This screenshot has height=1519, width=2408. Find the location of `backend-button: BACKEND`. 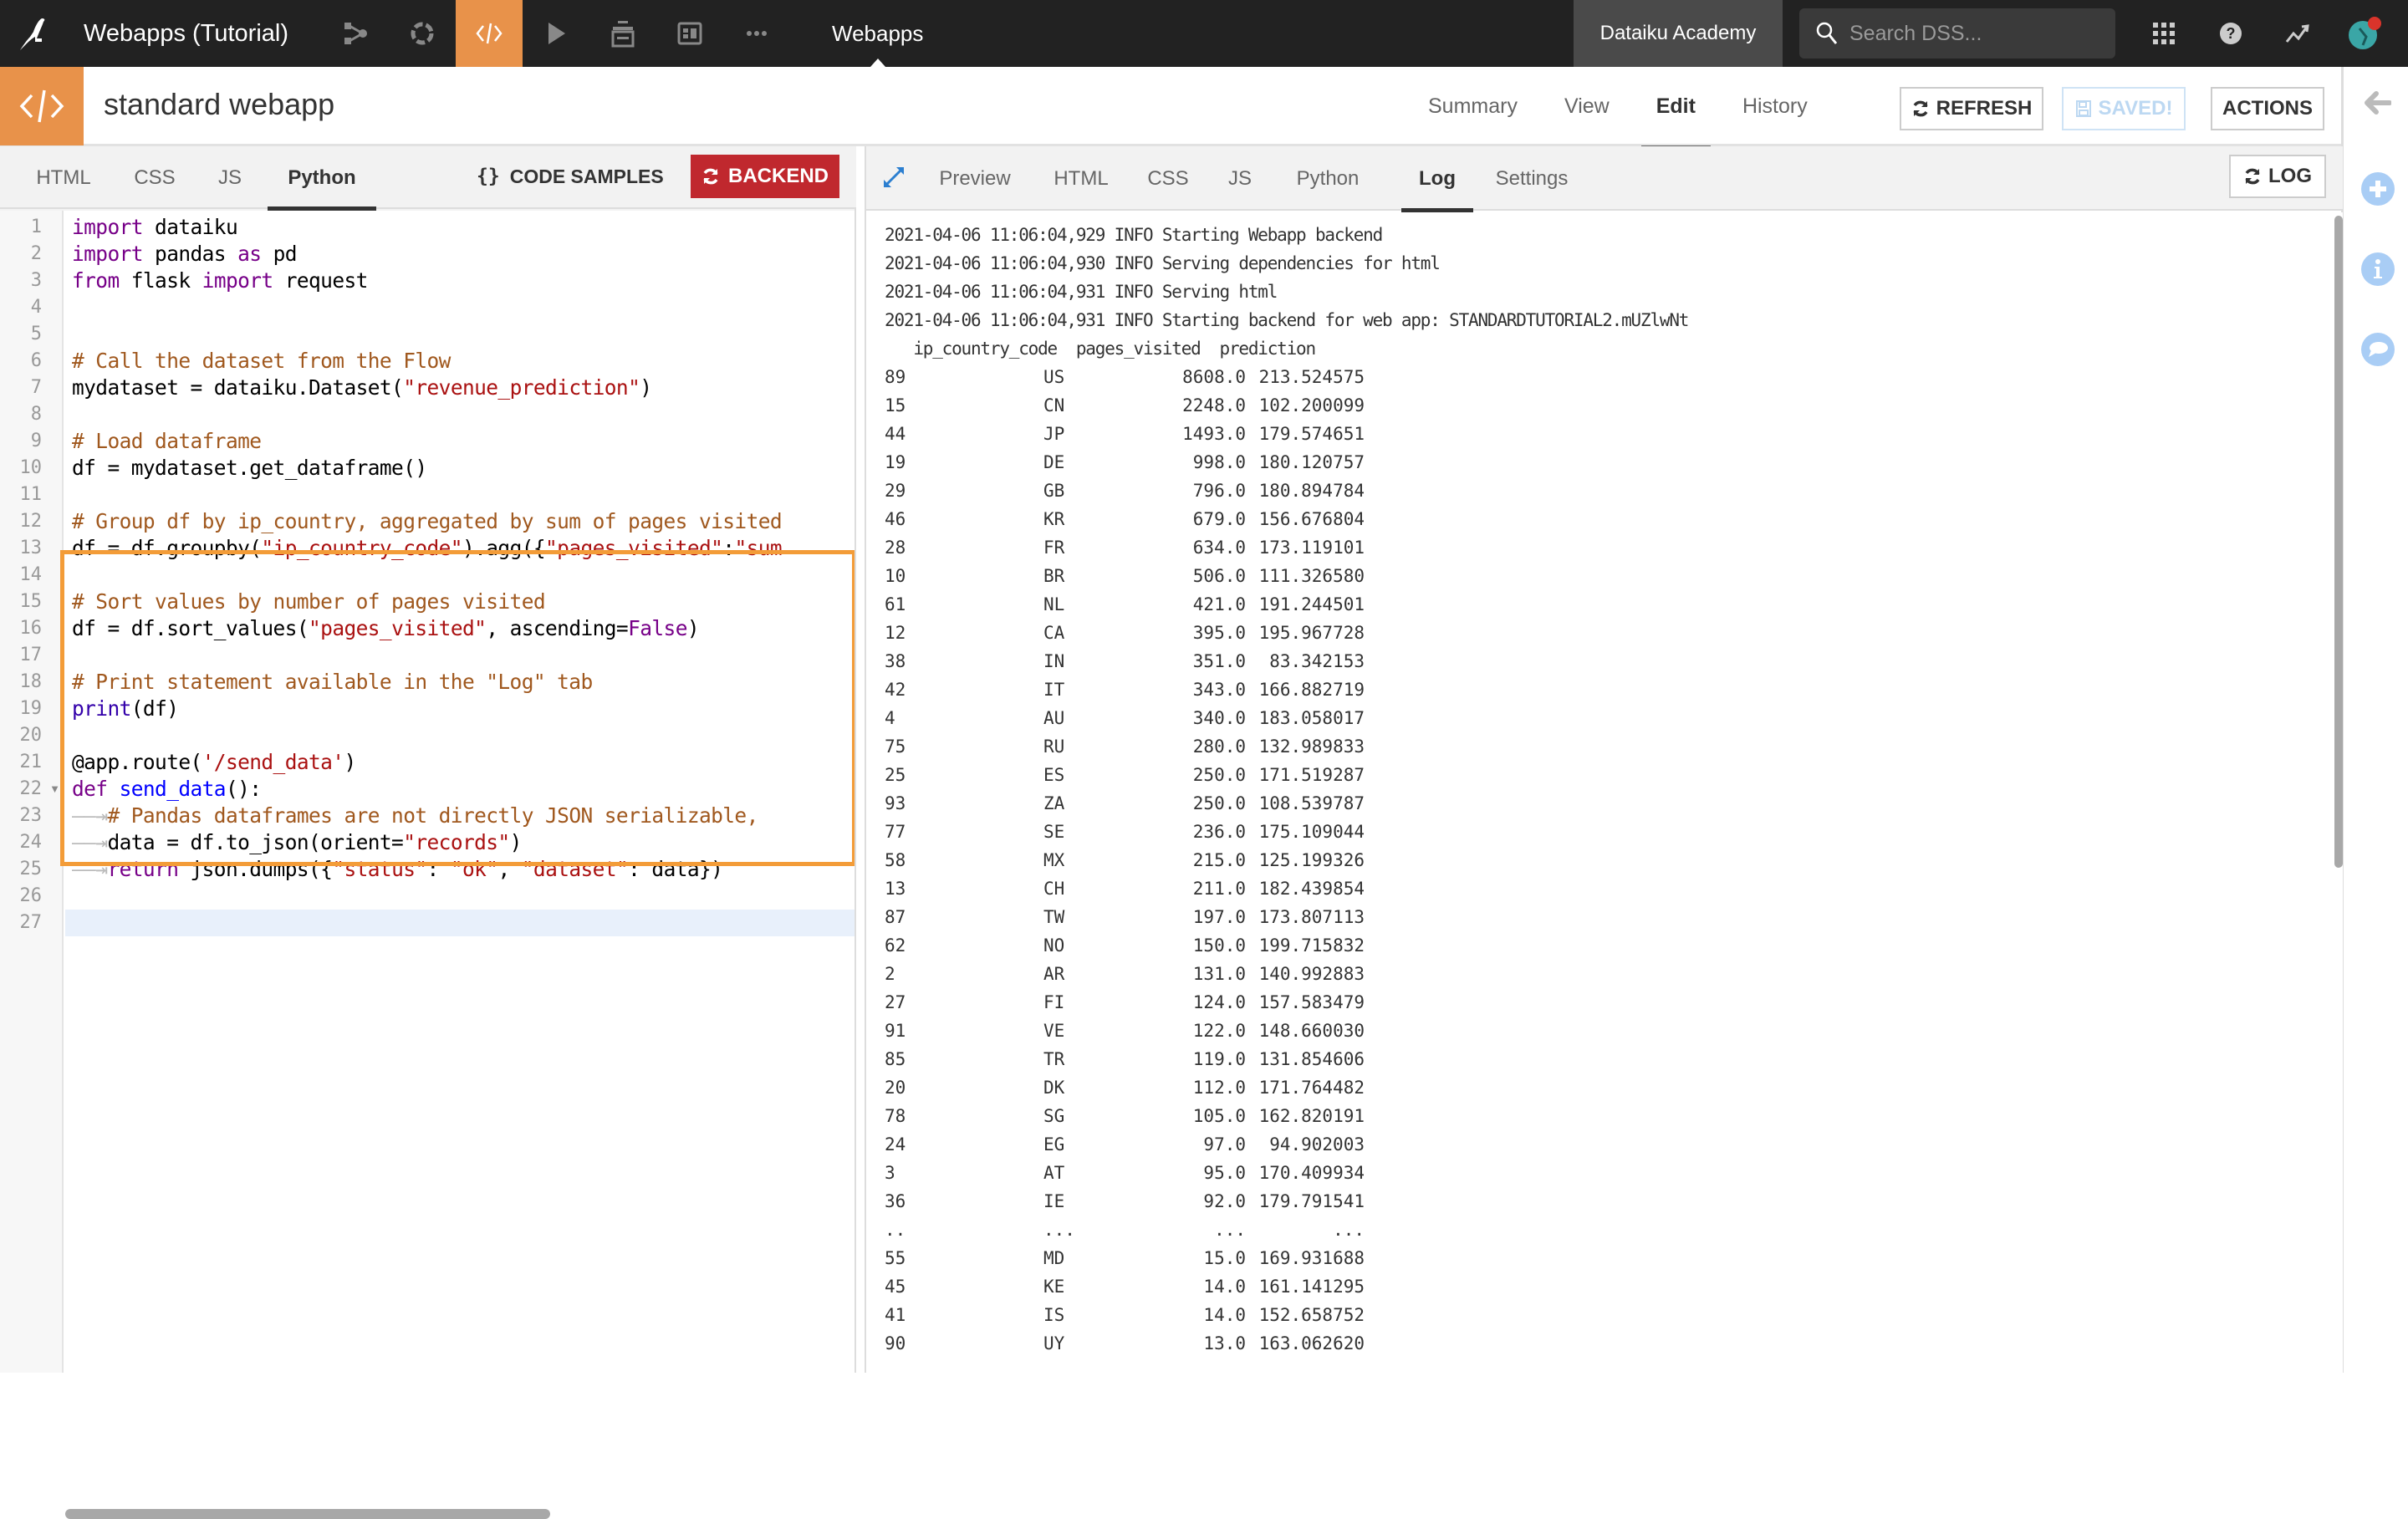

backend-button: BACKEND is located at coordinates (765, 176).